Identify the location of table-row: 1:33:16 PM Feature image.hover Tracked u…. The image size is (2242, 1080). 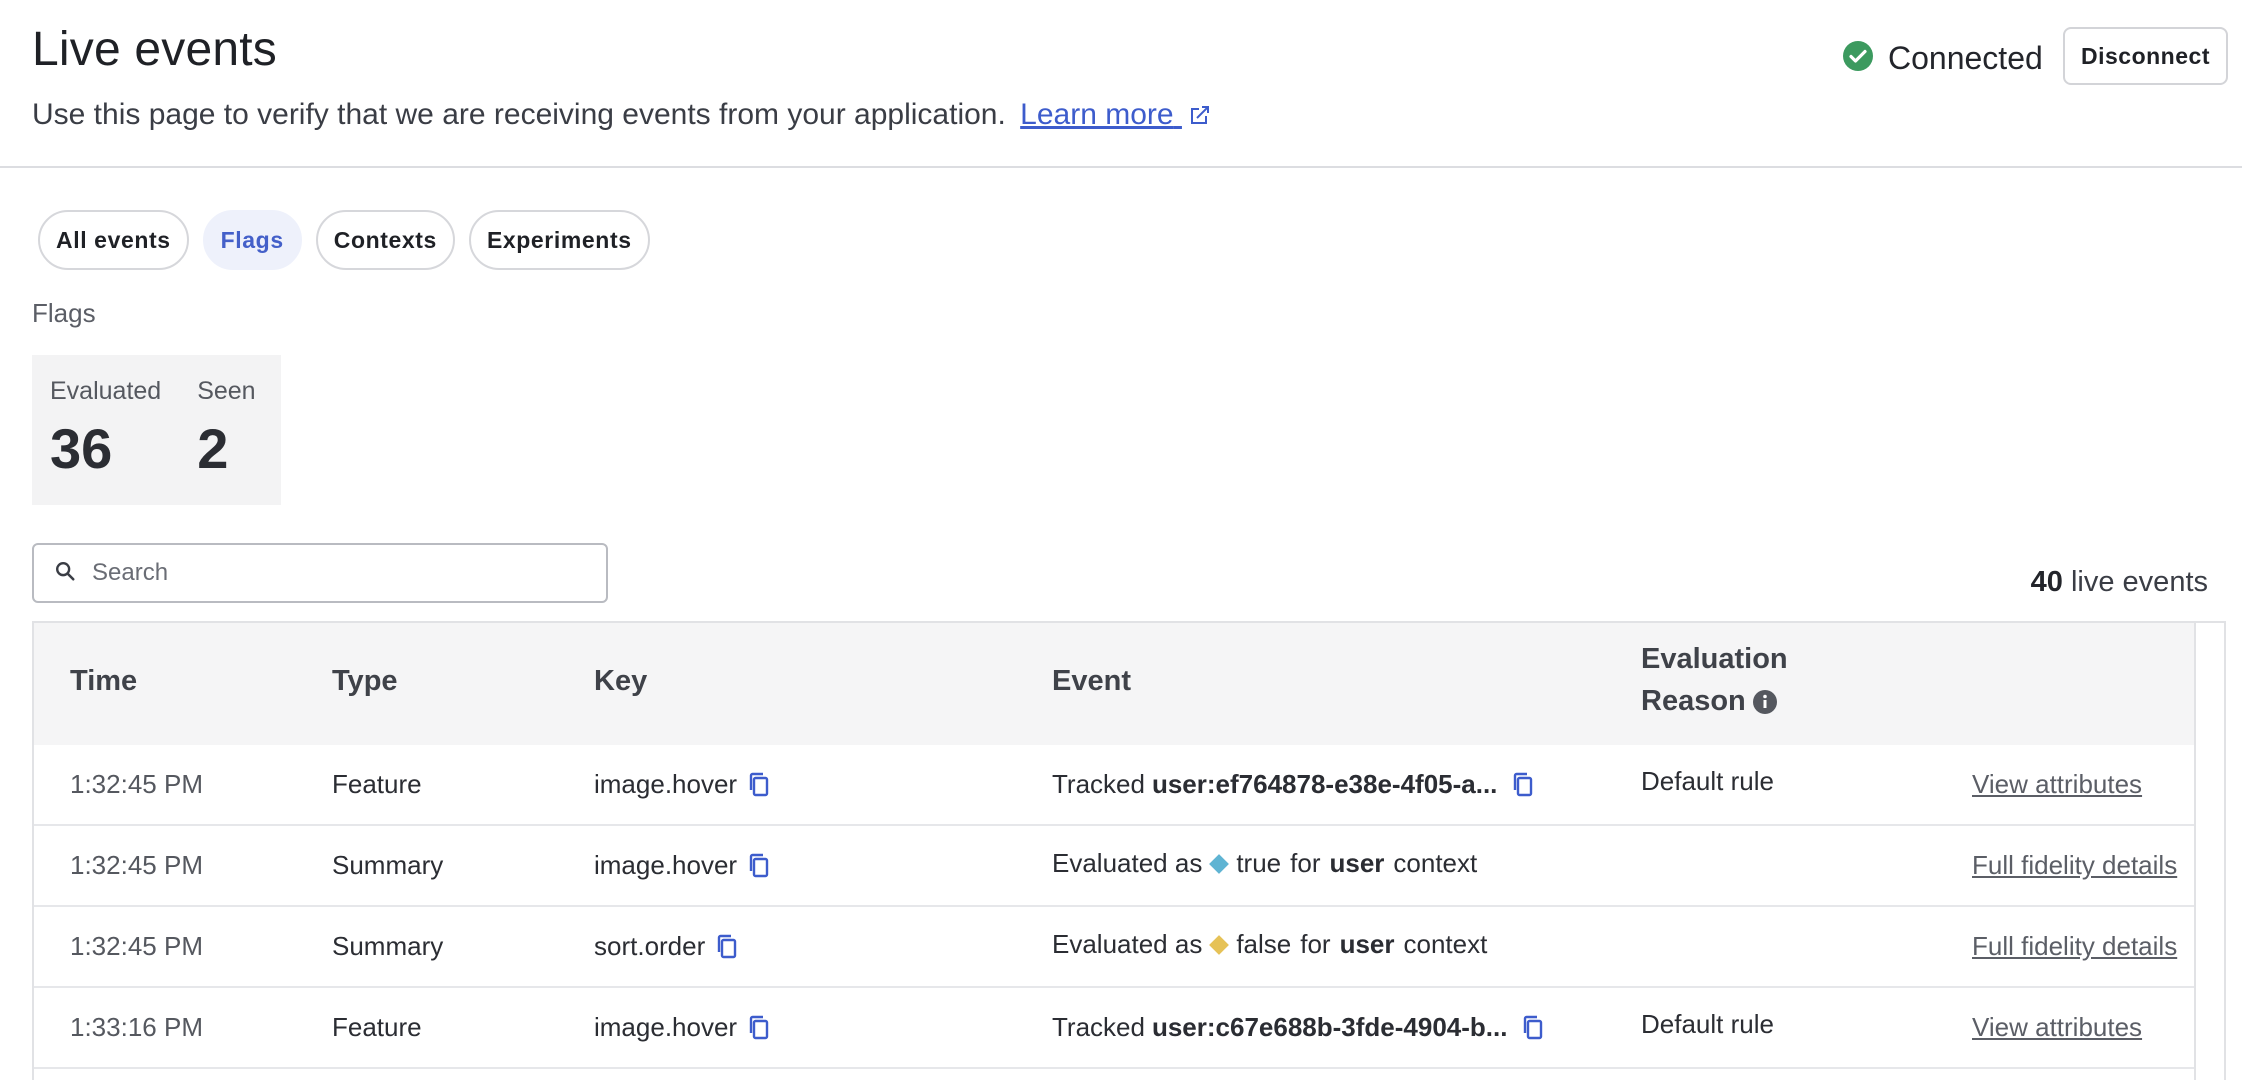
(1115, 1028).